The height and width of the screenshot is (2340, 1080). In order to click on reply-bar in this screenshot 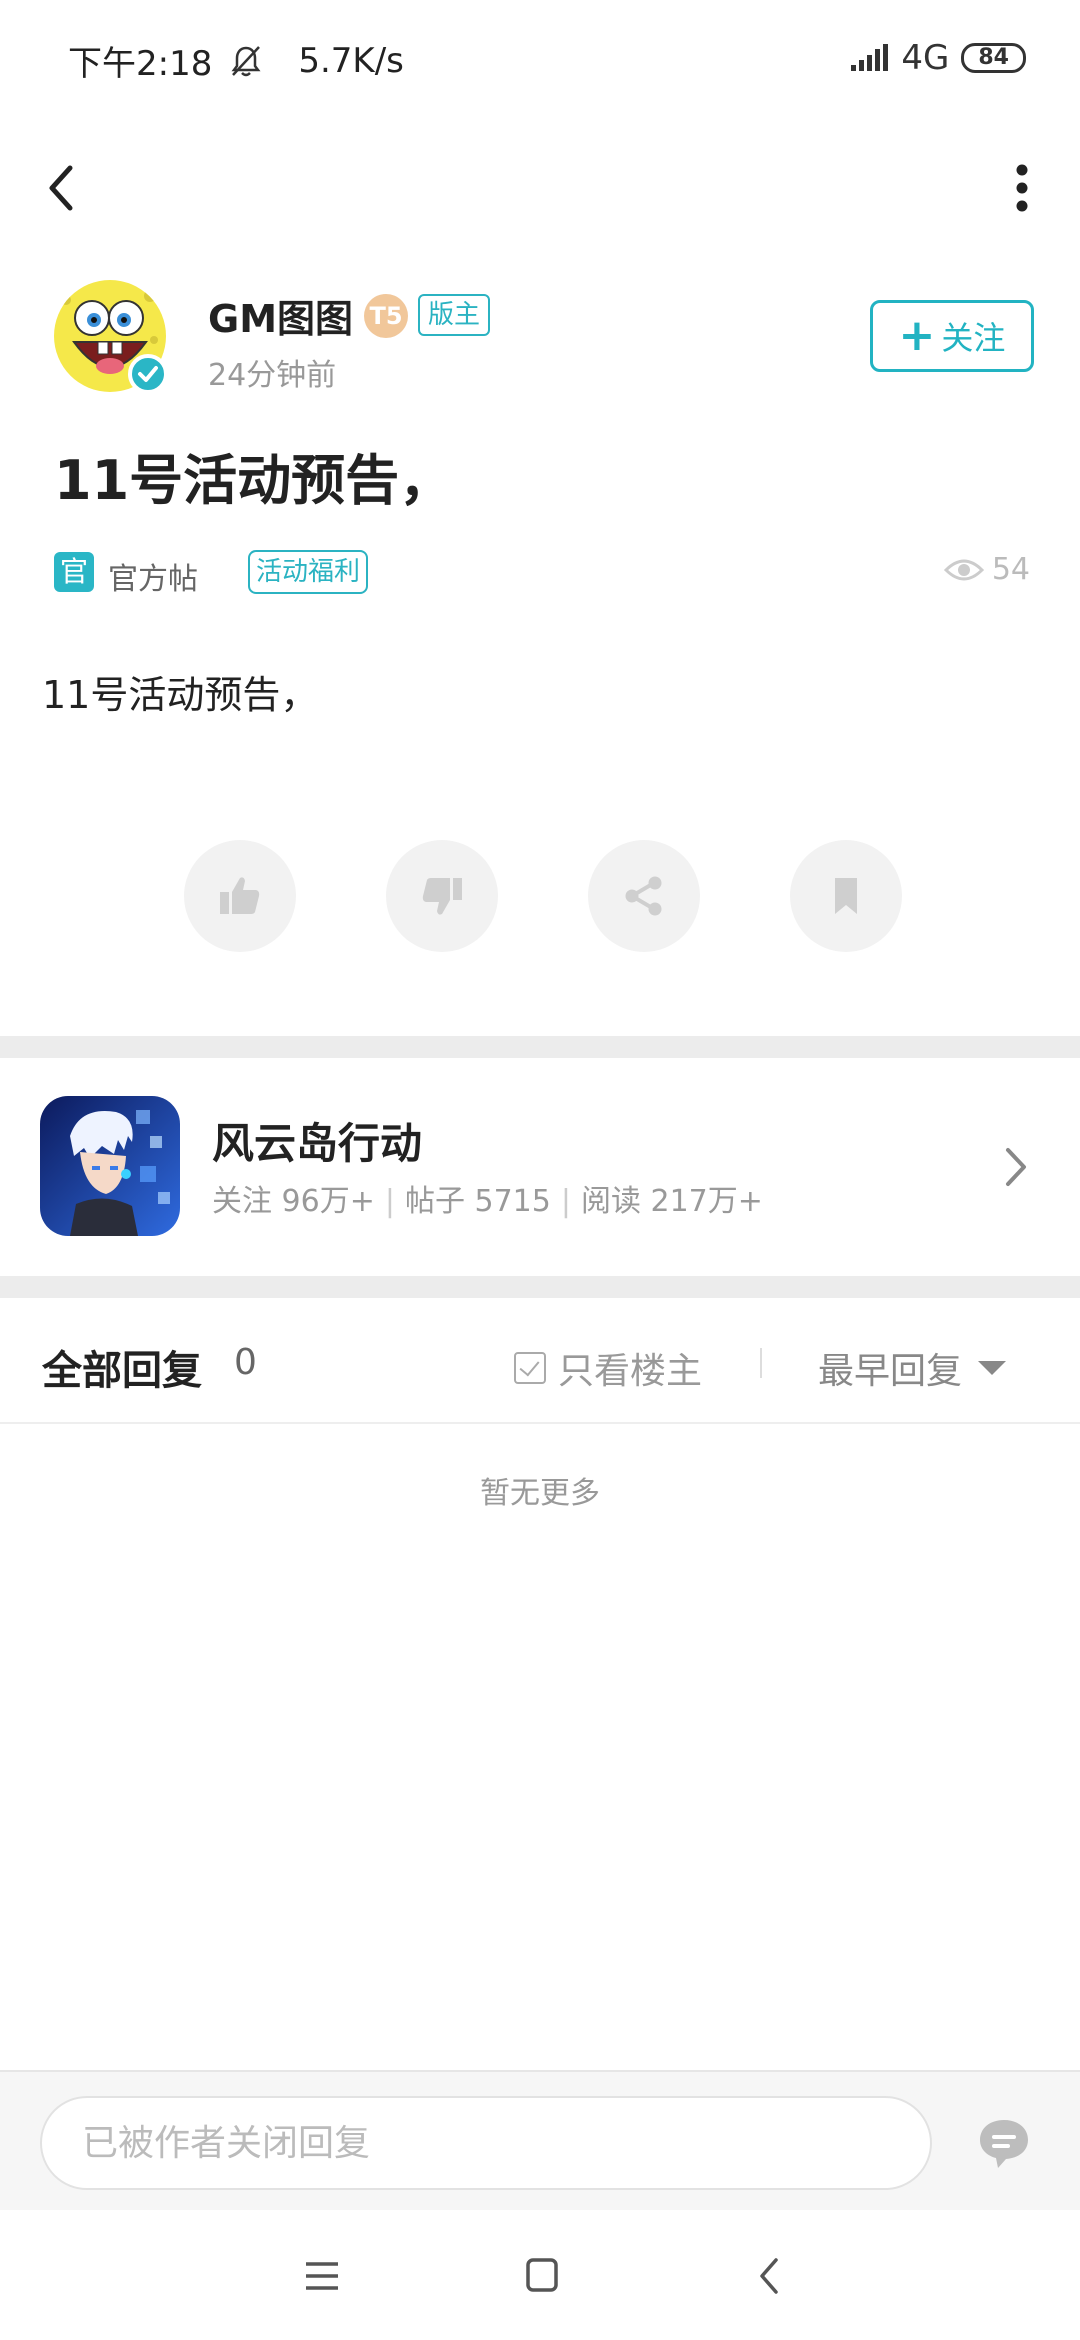, I will do `click(540, 2140)`.